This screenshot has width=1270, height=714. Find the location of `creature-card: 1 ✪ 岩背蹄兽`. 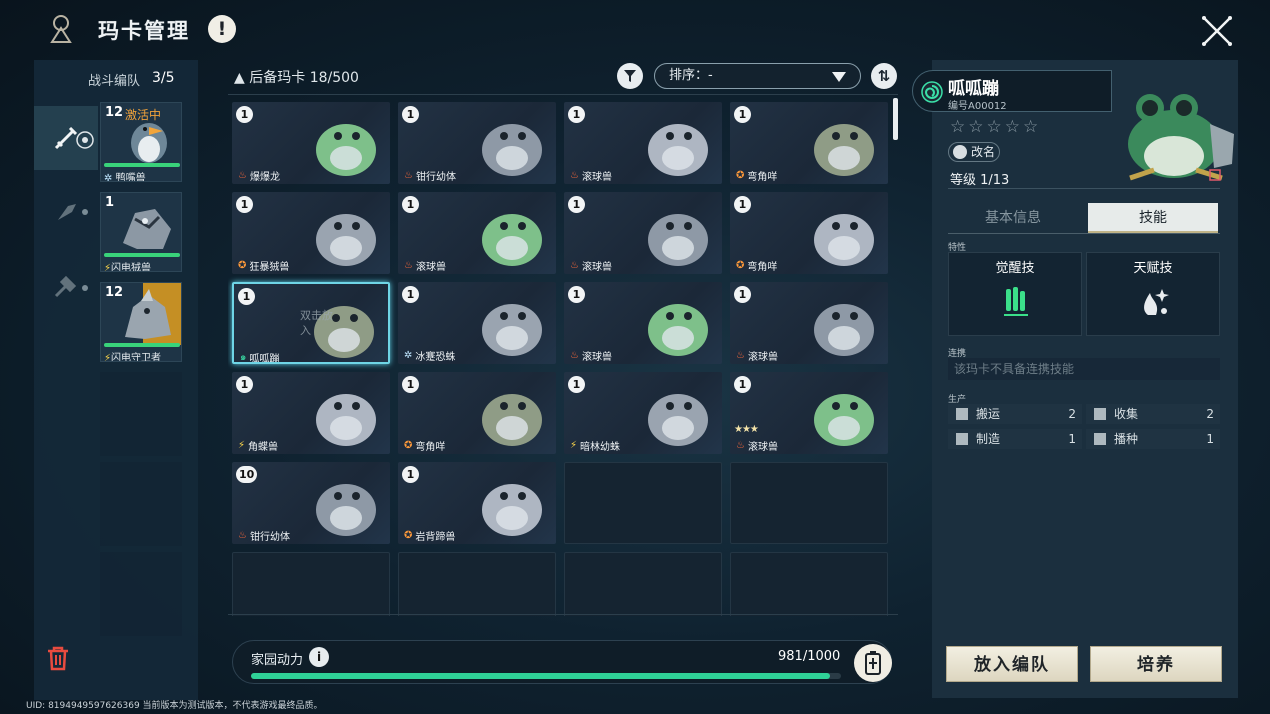

creature-card: 1 ✪ 岩背蹄兽 is located at coordinates (477, 503).